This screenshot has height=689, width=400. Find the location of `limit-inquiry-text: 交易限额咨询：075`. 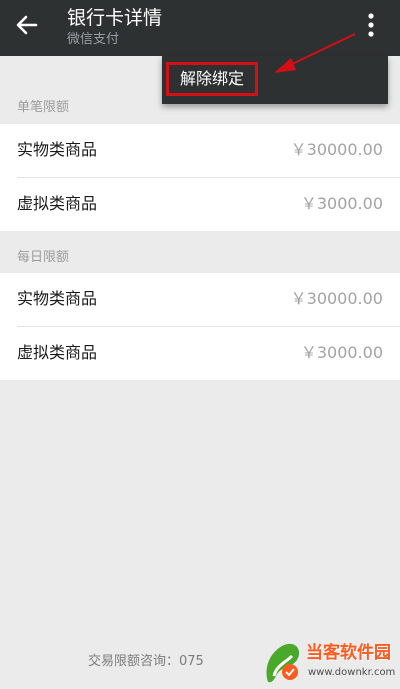

limit-inquiry-text: 交易限额咨询：075 is located at coordinates (146, 661).